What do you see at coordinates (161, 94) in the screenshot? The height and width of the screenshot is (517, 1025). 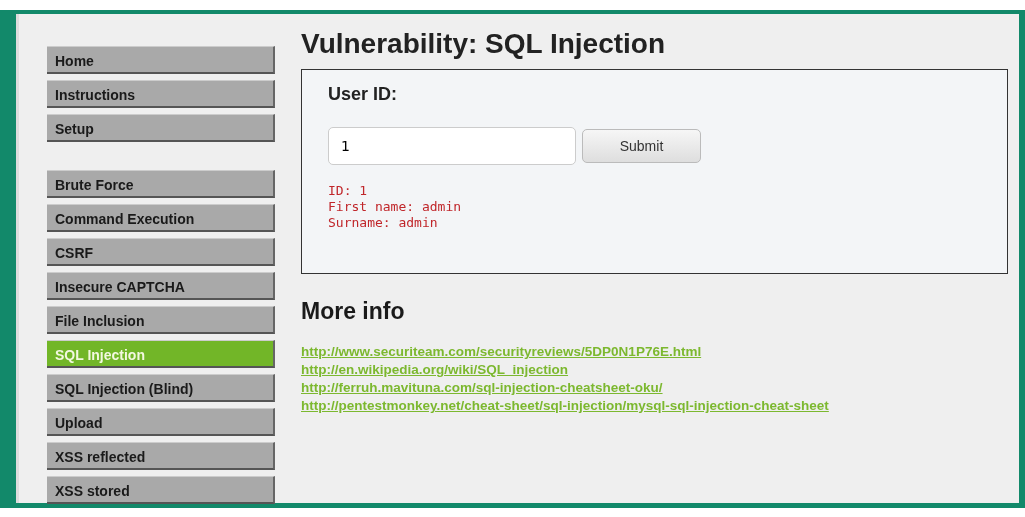 I see `nav-item: Instructions` at bounding box center [161, 94].